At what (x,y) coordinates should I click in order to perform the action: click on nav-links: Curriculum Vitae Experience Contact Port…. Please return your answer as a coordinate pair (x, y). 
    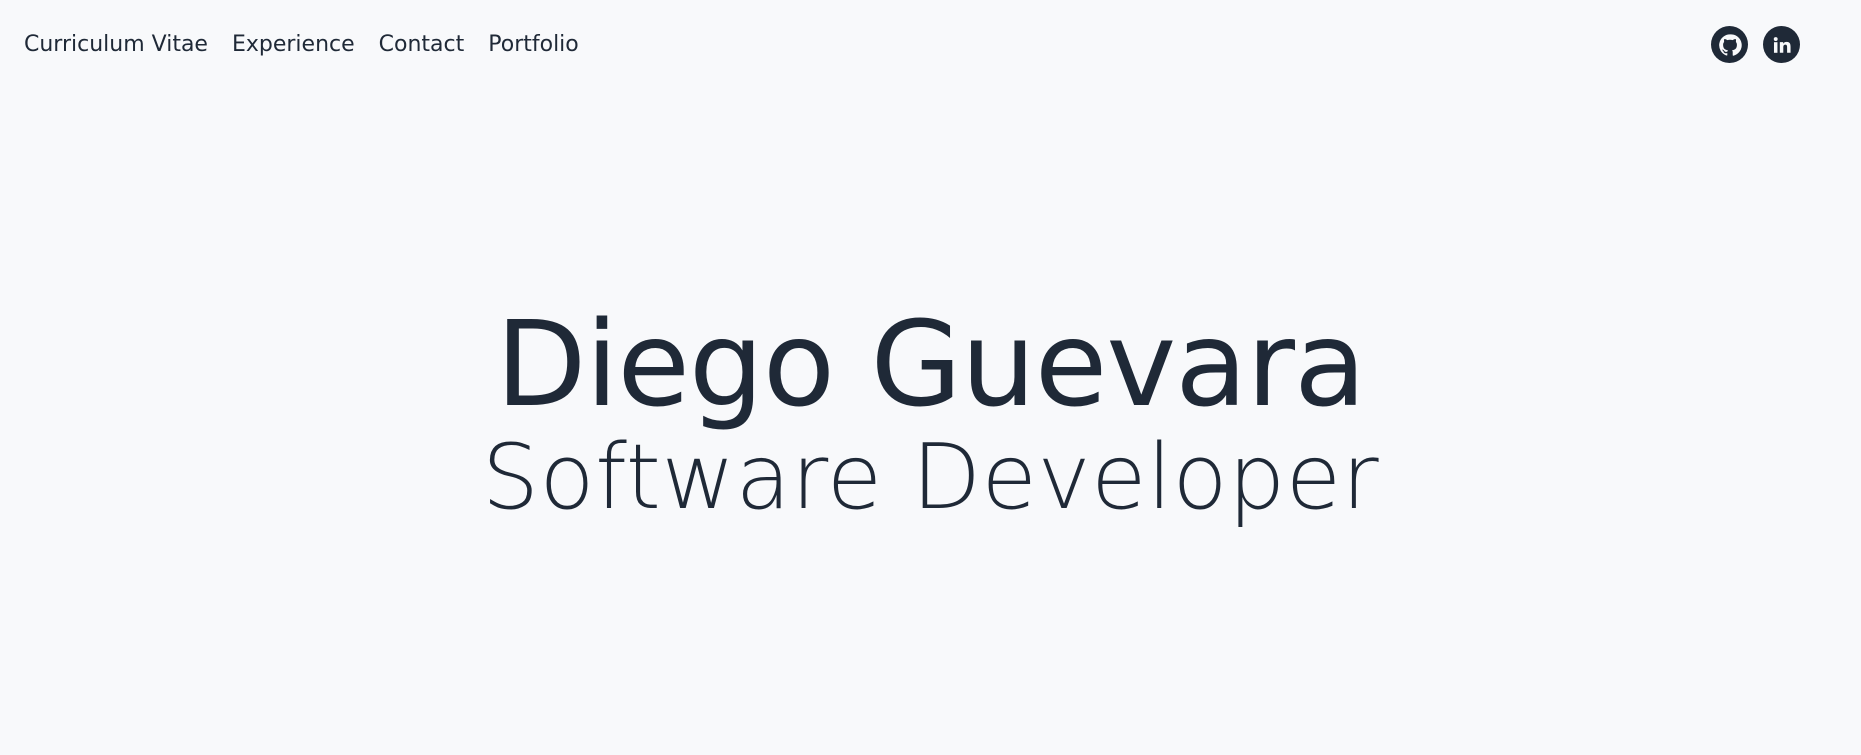
    Looking at the image, I should click on (301, 45).